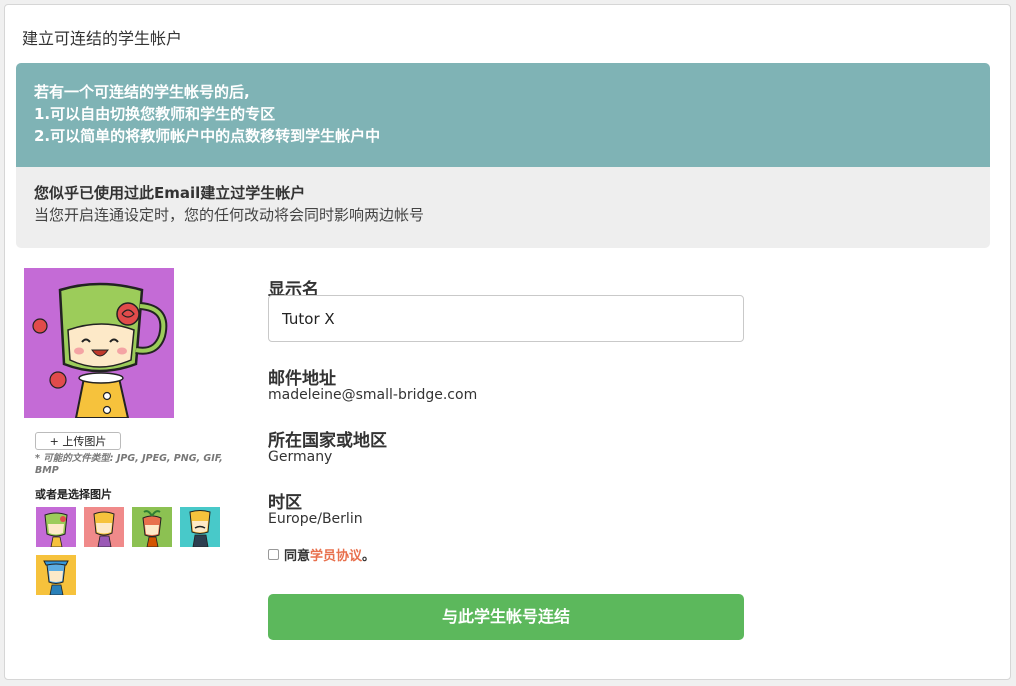 The height and width of the screenshot is (686, 1016). What do you see at coordinates (369, 556) in the screenshot?
I see `agreement-suffix: 。` at bounding box center [369, 556].